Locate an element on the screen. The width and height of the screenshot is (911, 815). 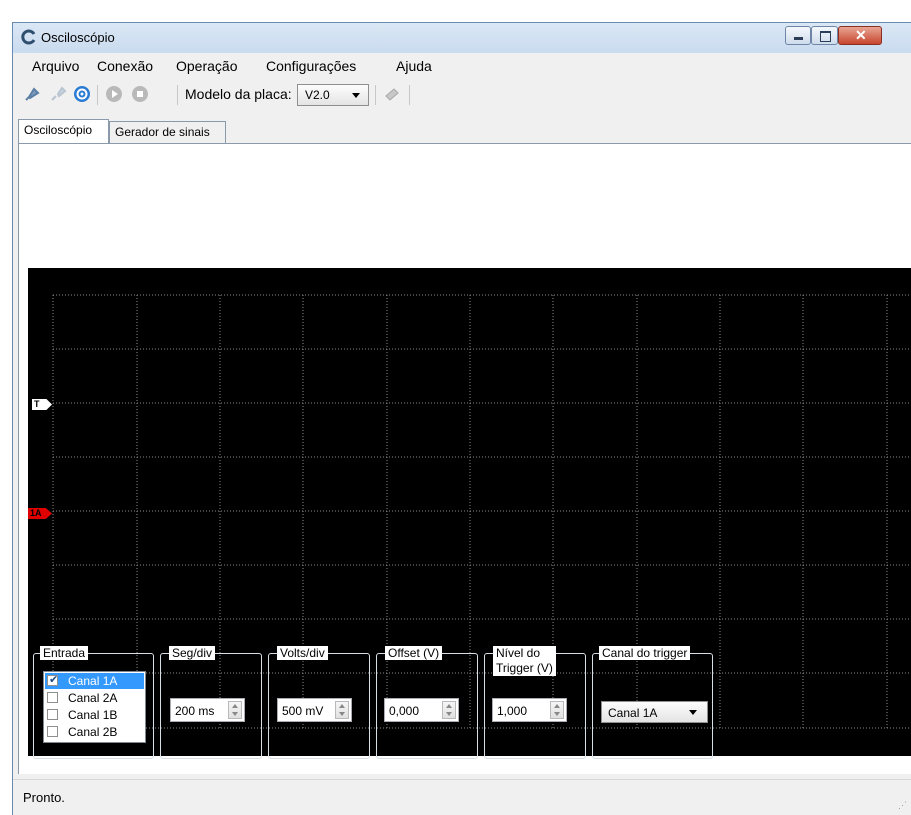
seg-div-stepper: 200 ms is located at coordinates (207, 710).